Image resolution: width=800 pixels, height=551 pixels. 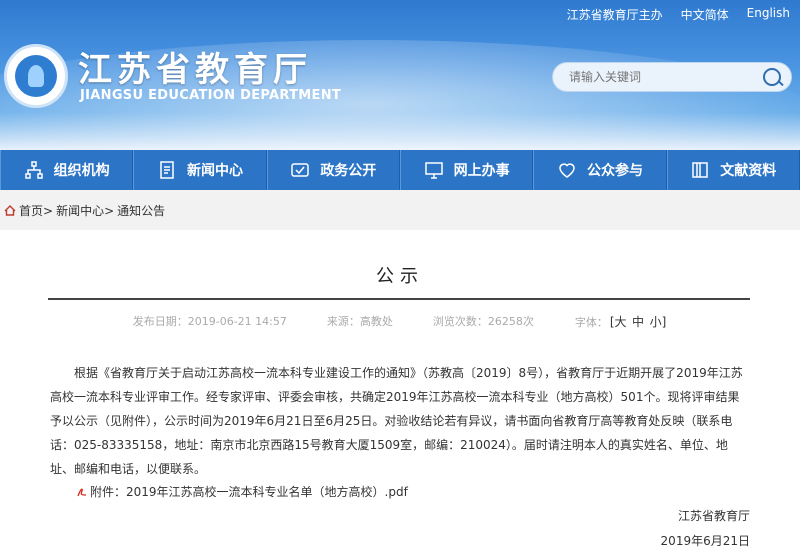 I want to click on nav-label: 公众参与, so click(x=614, y=171).